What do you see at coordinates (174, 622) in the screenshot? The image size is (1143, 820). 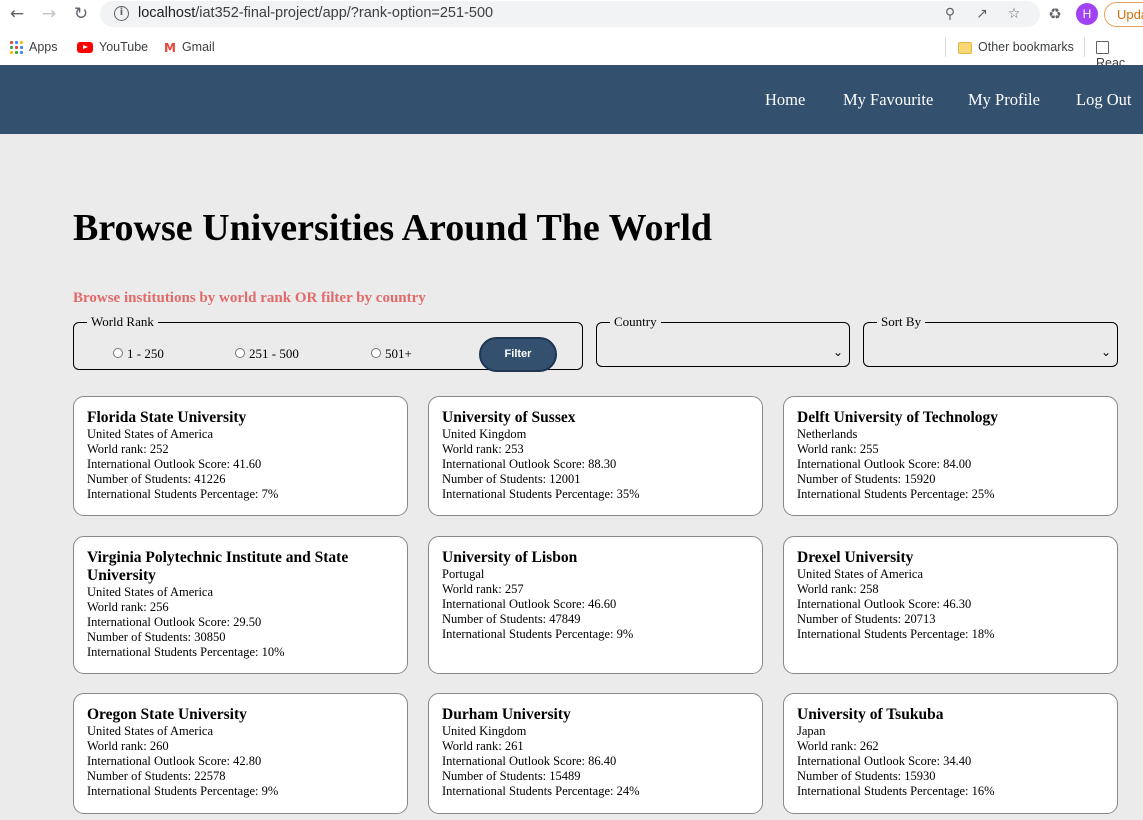 I see `university-outlook: International Outlook Score: 29.50` at bounding box center [174, 622].